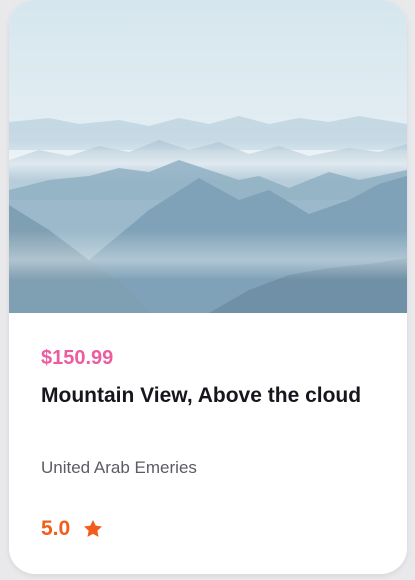  I want to click on listing-location: United Arab Emeries, so click(119, 467).